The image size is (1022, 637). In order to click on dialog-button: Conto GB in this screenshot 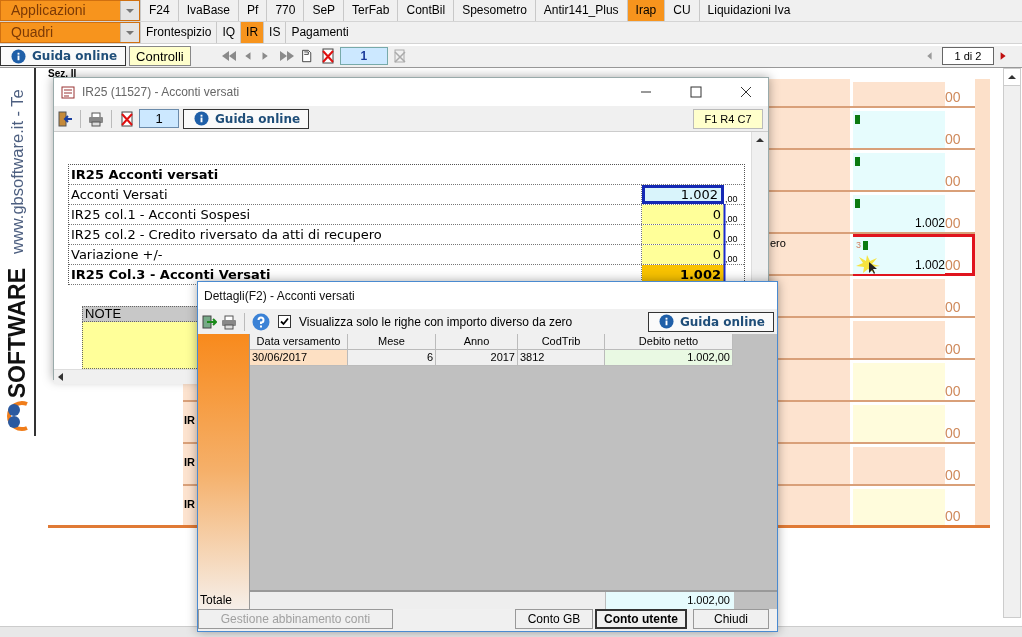, I will do `click(554, 619)`.